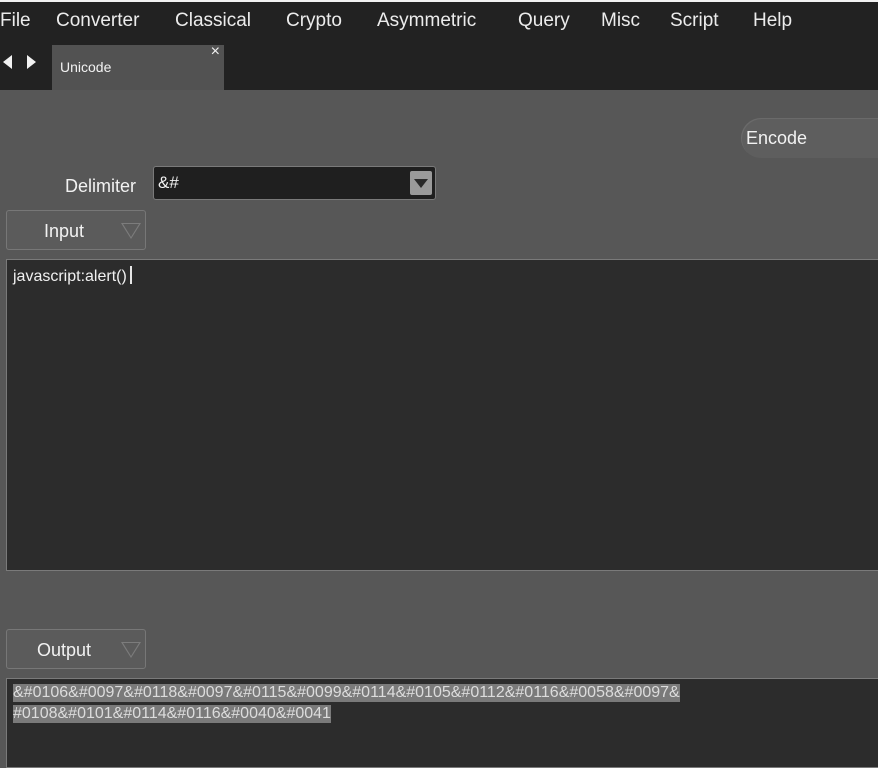 This screenshot has width=878, height=768. I want to click on text-cursor, so click(130, 275).